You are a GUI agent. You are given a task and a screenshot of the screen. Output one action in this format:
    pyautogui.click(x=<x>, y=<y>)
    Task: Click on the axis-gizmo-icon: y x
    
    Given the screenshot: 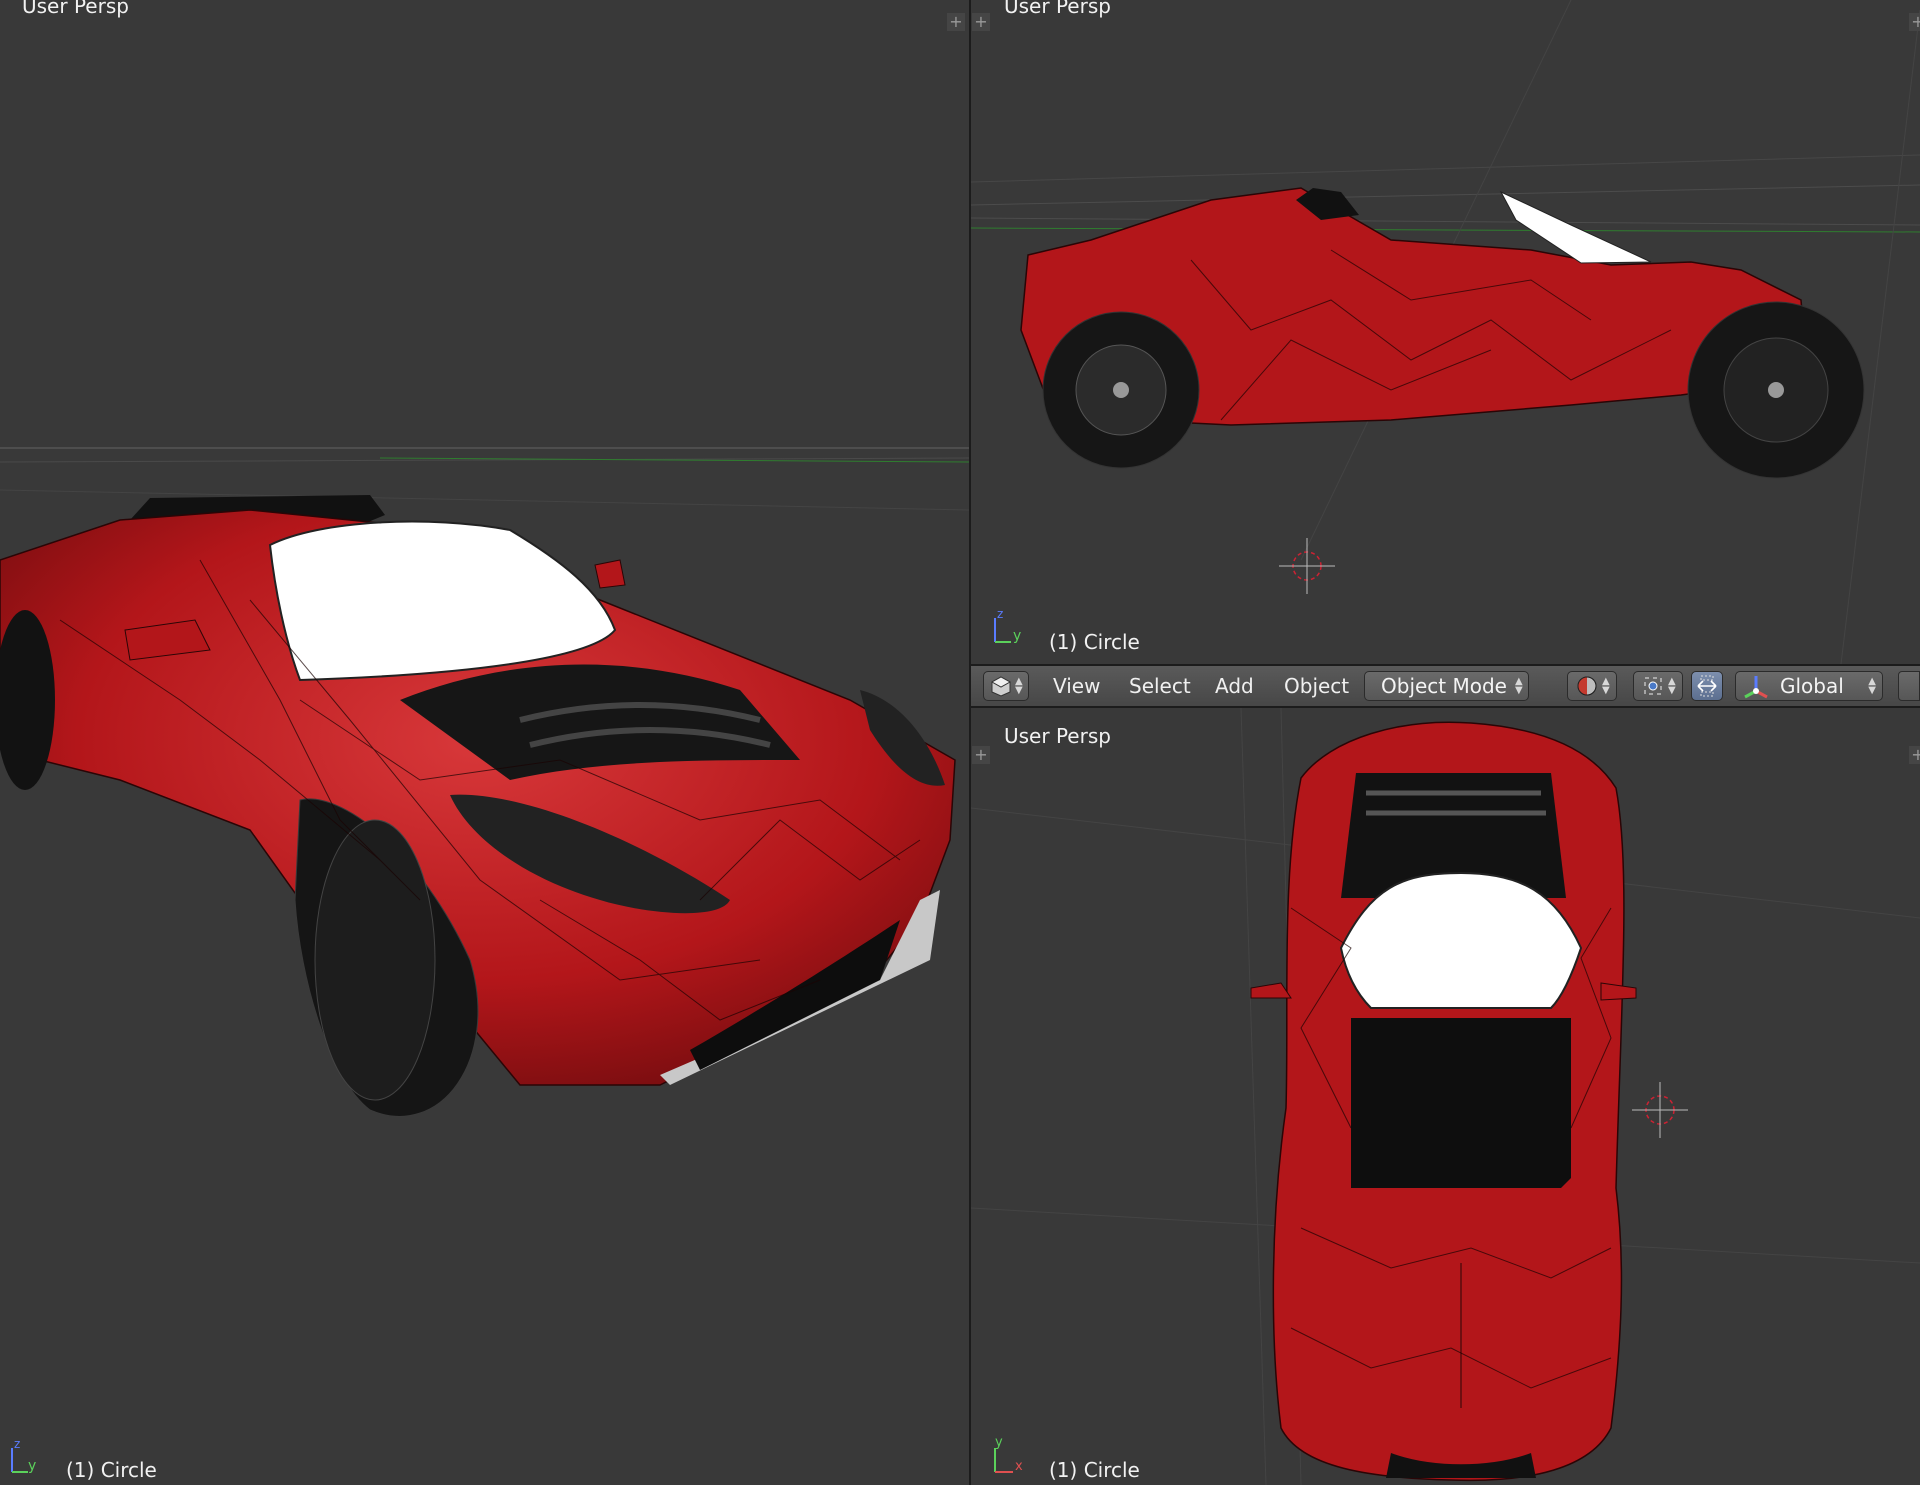 What is the action you would take?
    pyautogui.click(x=1008, y=1454)
    